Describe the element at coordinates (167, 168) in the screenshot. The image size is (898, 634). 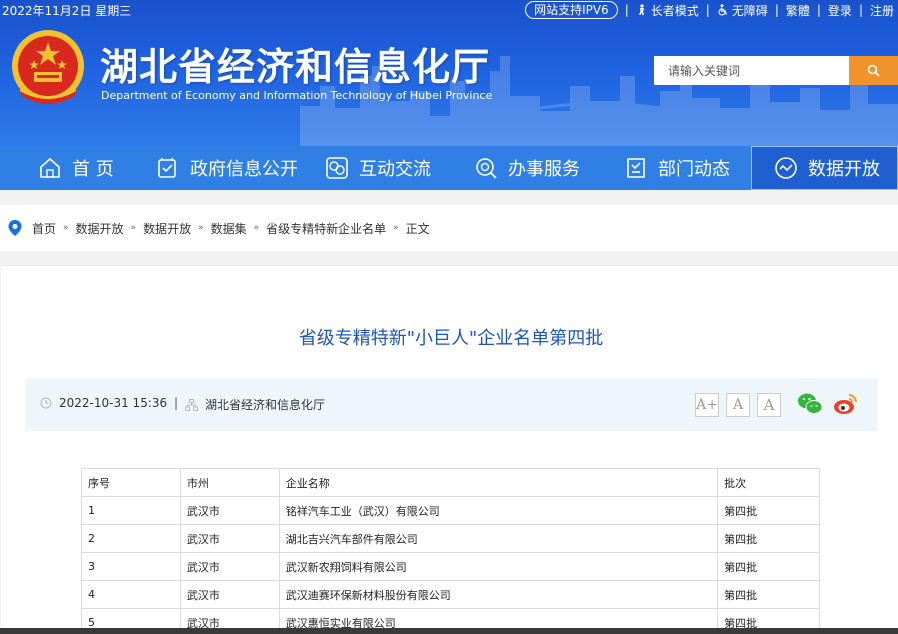
I see `document-check-icon` at that location.